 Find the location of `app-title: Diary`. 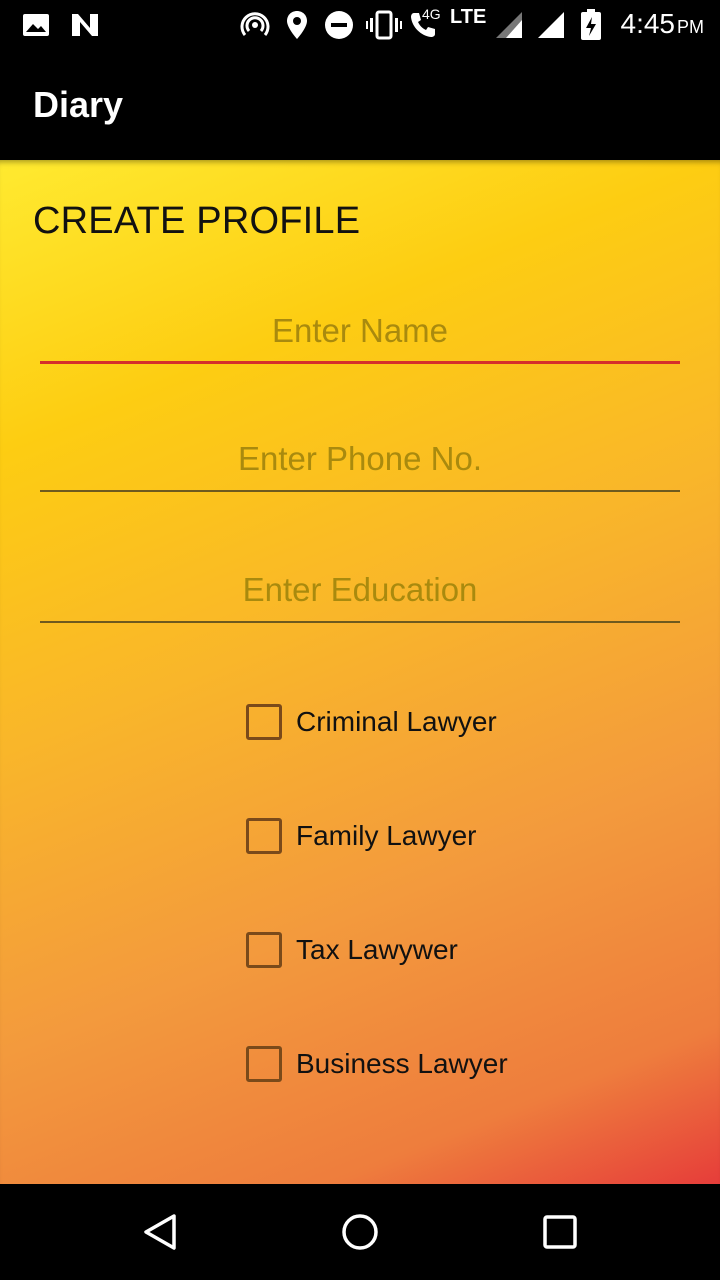

app-title: Diary is located at coordinates (78, 104).